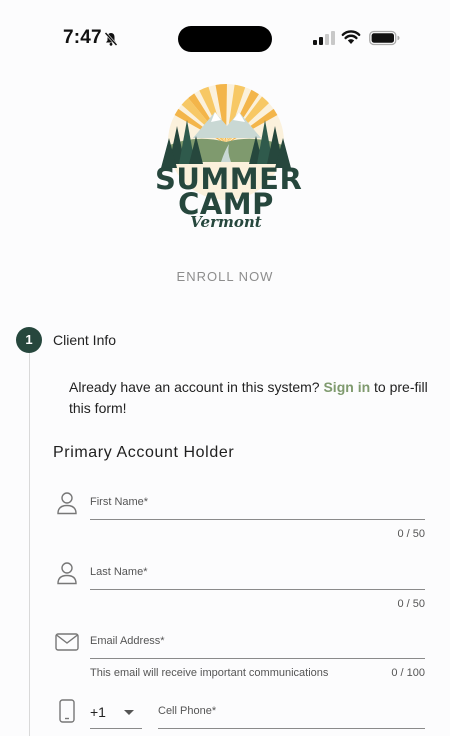 The height and width of the screenshot is (736, 450). Describe the element at coordinates (82, 37) in the screenshot. I see `status-time: 7:47` at that location.